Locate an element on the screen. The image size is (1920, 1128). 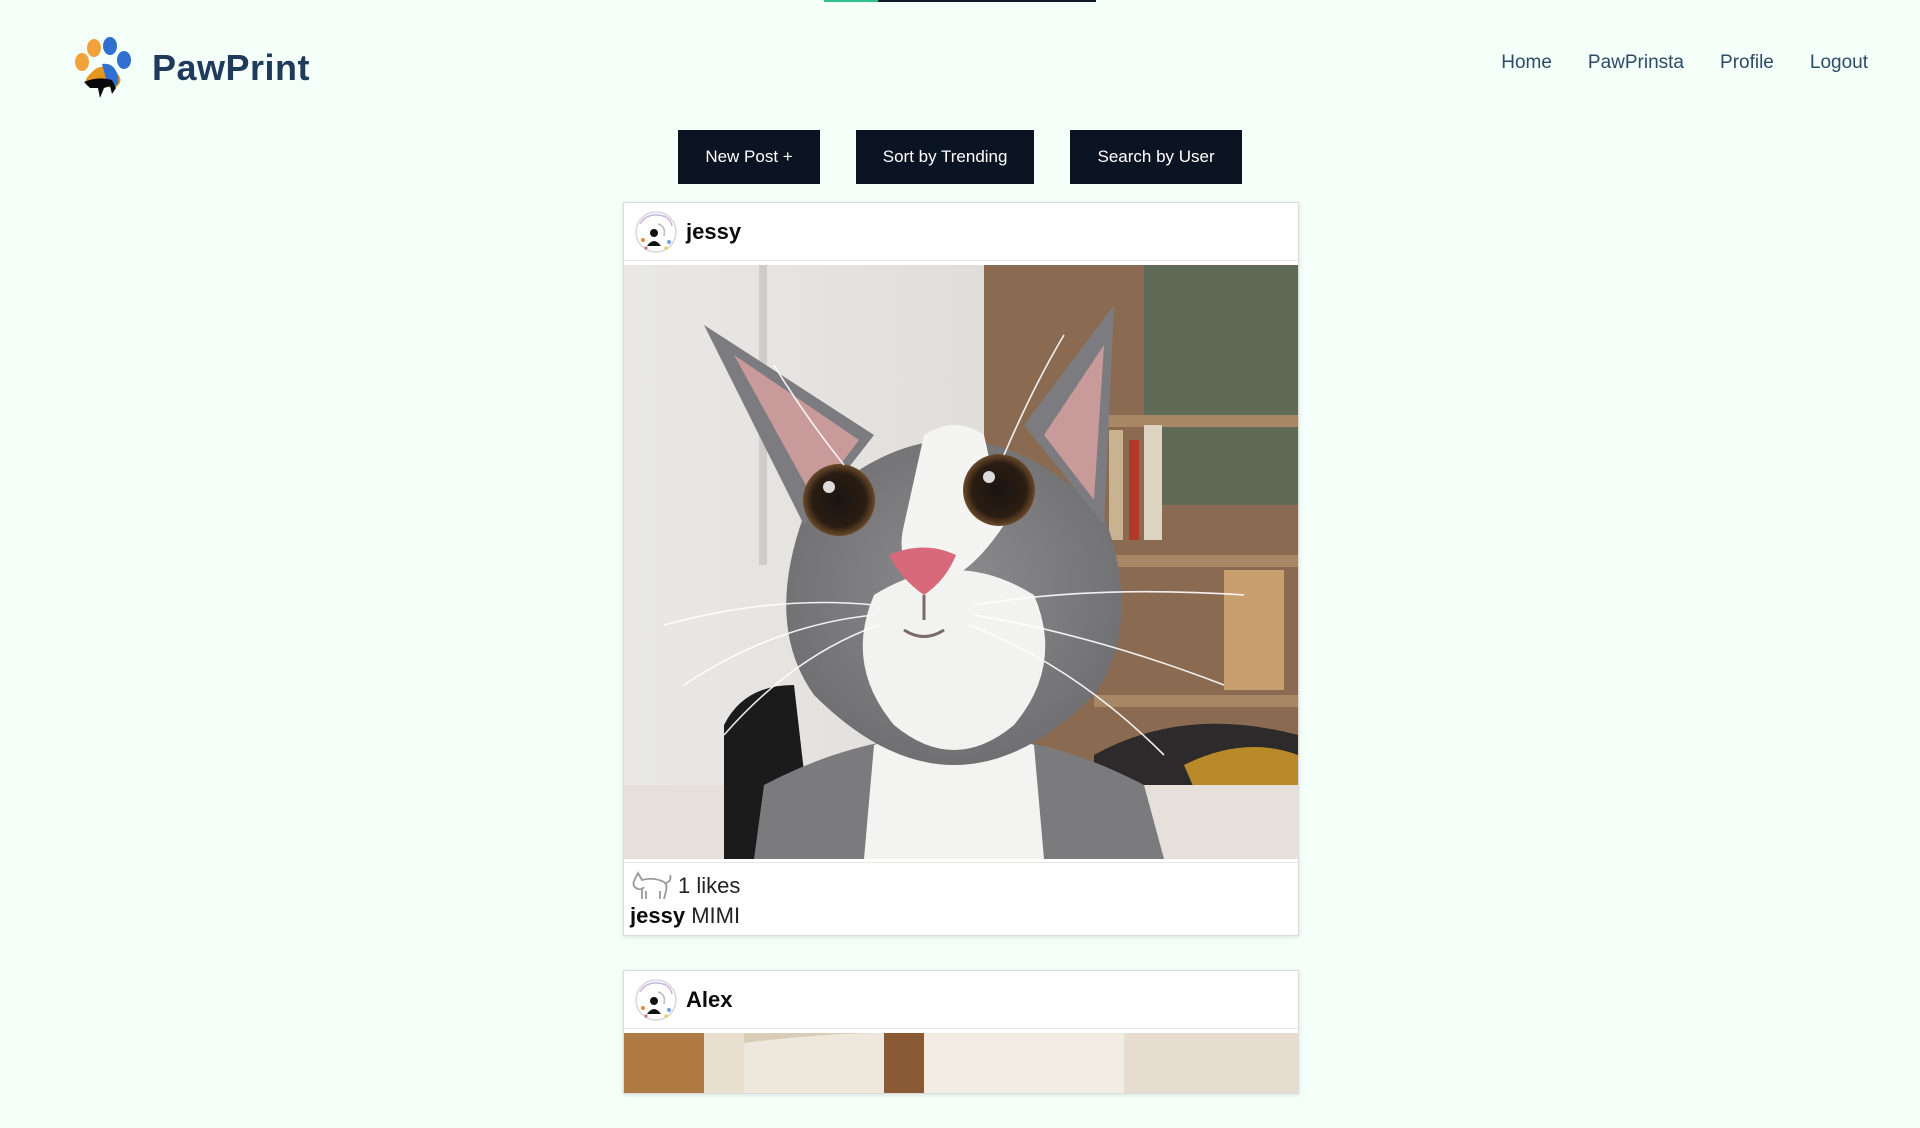
post-footer: 1 likes jessy MIMI is located at coordinates (961, 898).